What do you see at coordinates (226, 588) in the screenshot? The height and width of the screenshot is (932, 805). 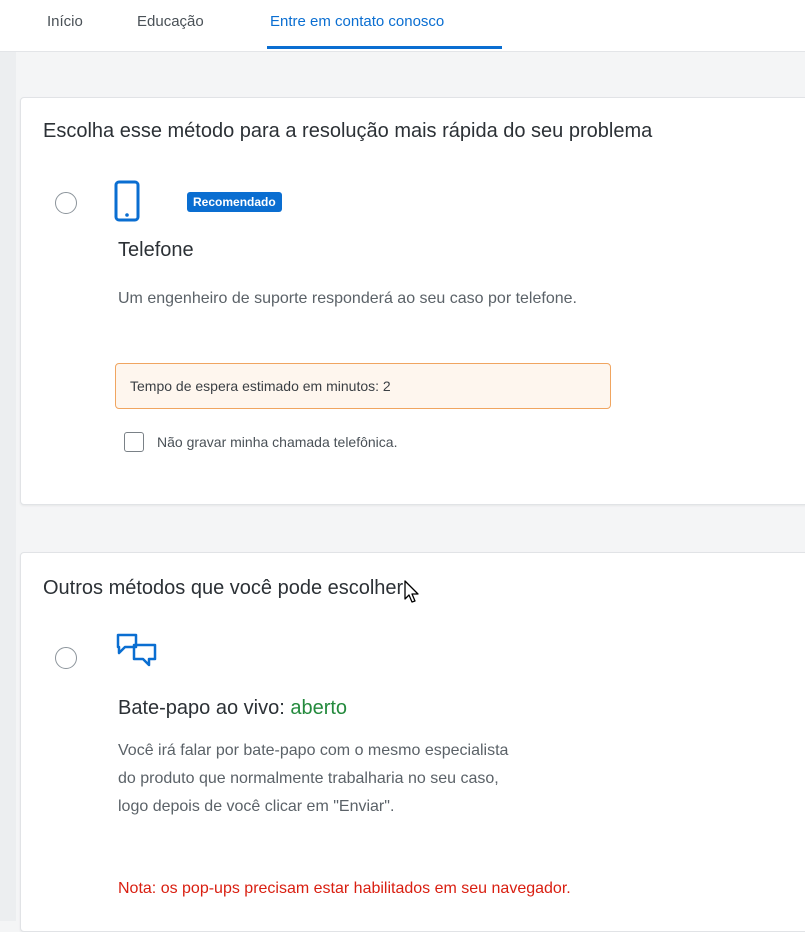 I see `other-methods-heading: Outros métodos que você pode escolher:` at bounding box center [226, 588].